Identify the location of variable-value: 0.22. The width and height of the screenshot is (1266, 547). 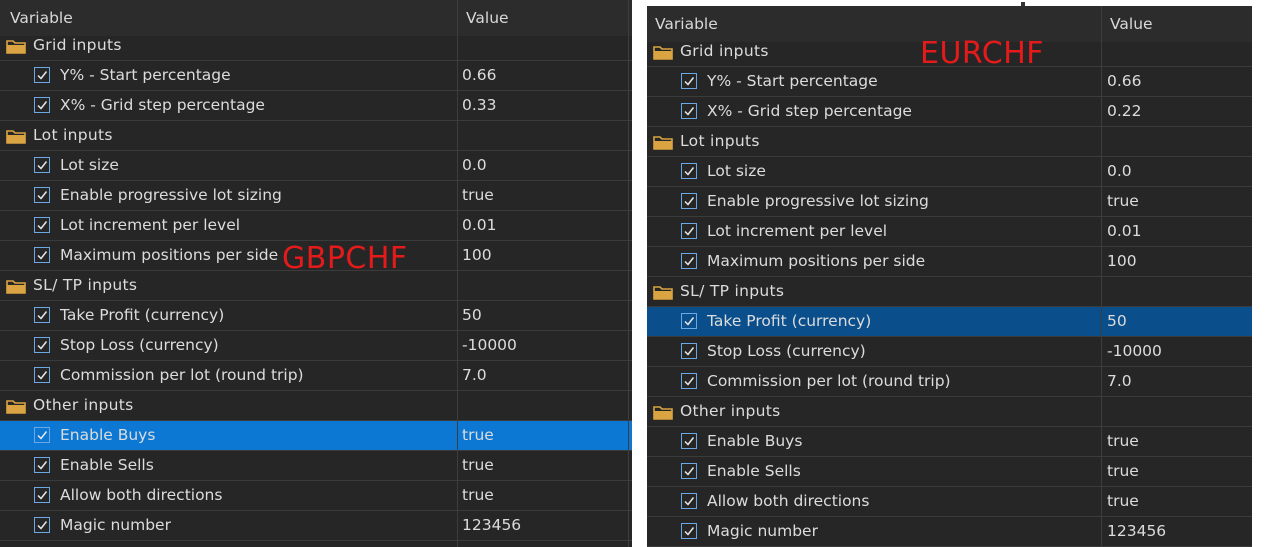
(1124, 111).